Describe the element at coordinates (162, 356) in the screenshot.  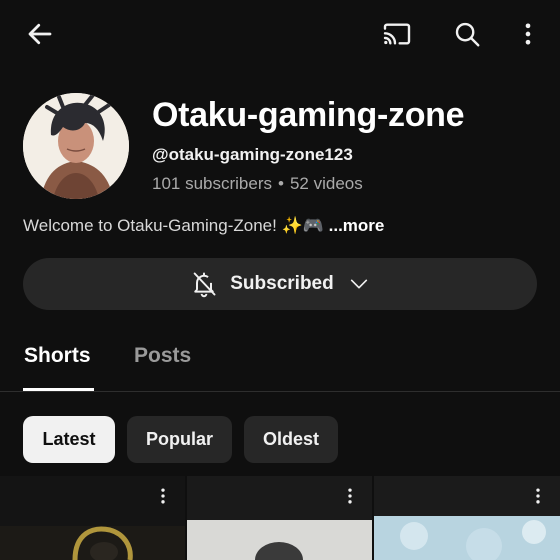
I see `tab-posts: Posts` at that location.